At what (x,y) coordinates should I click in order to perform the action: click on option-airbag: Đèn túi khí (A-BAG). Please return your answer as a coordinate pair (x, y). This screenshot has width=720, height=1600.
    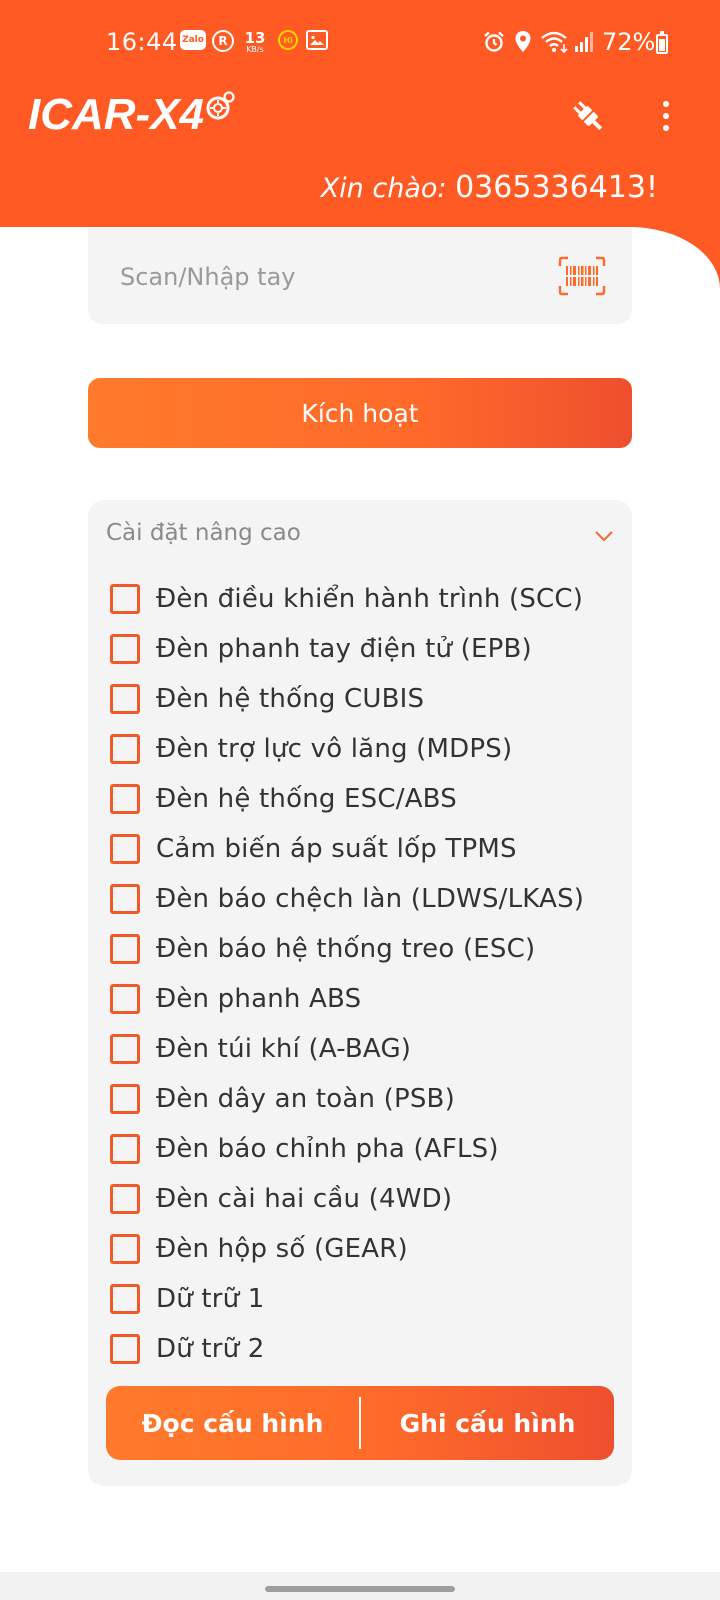
    Looking at the image, I should click on (365, 1049).